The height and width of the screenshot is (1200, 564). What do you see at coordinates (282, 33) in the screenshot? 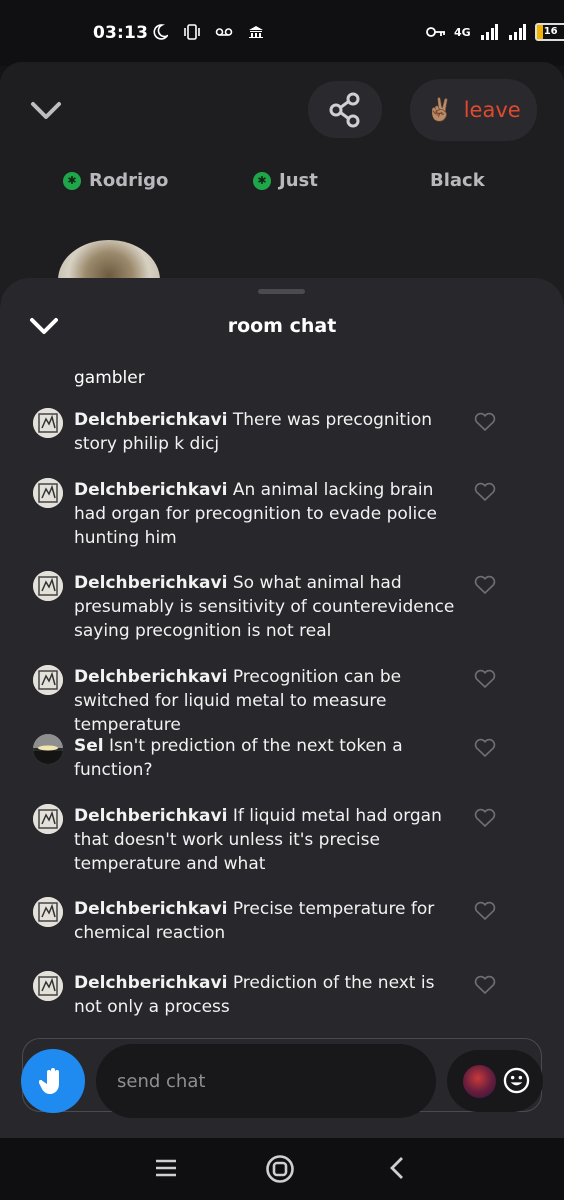
I see `status-bar: 03:13 4G 16` at bounding box center [282, 33].